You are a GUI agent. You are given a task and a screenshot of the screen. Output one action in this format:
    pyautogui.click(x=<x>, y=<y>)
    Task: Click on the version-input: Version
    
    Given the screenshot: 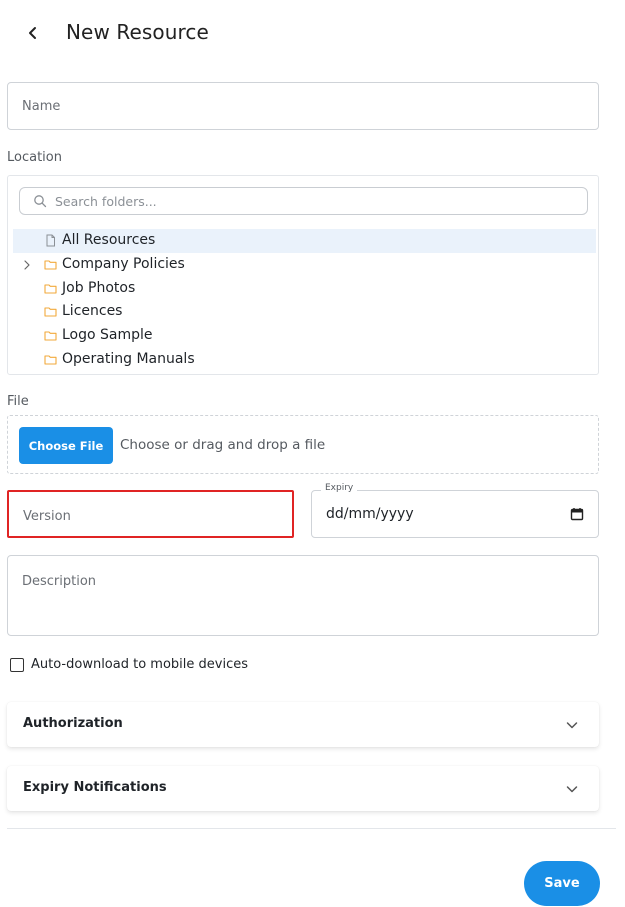 What is the action you would take?
    pyautogui.click(x=150, y=514)
    